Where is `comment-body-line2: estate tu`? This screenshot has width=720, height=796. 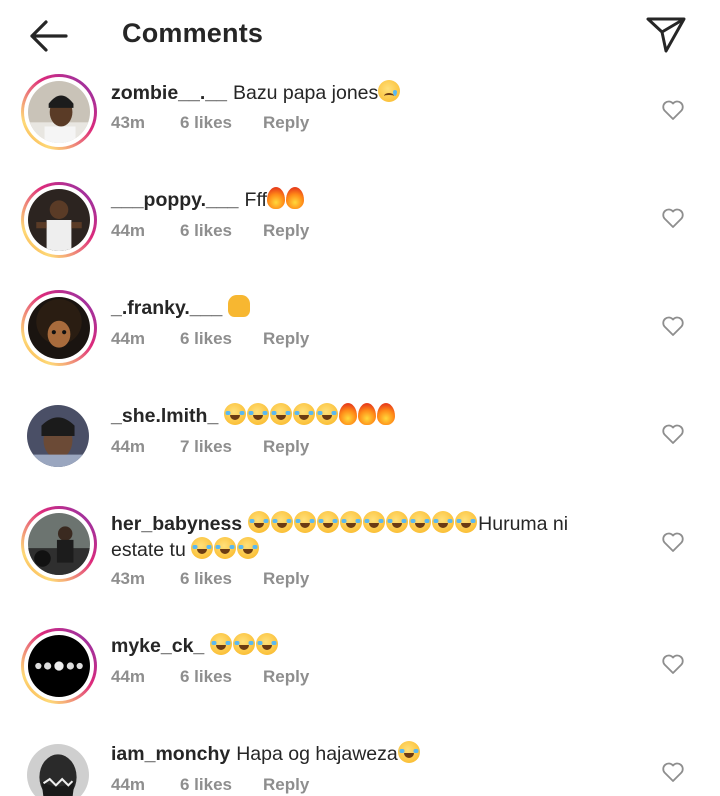
comment-body-line2: estate tu is located at coordinates (148, 550).